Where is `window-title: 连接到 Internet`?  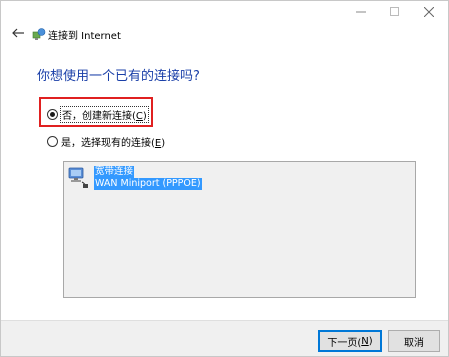 window-title: 连接到 Internet is located at coordinates (84, 36).